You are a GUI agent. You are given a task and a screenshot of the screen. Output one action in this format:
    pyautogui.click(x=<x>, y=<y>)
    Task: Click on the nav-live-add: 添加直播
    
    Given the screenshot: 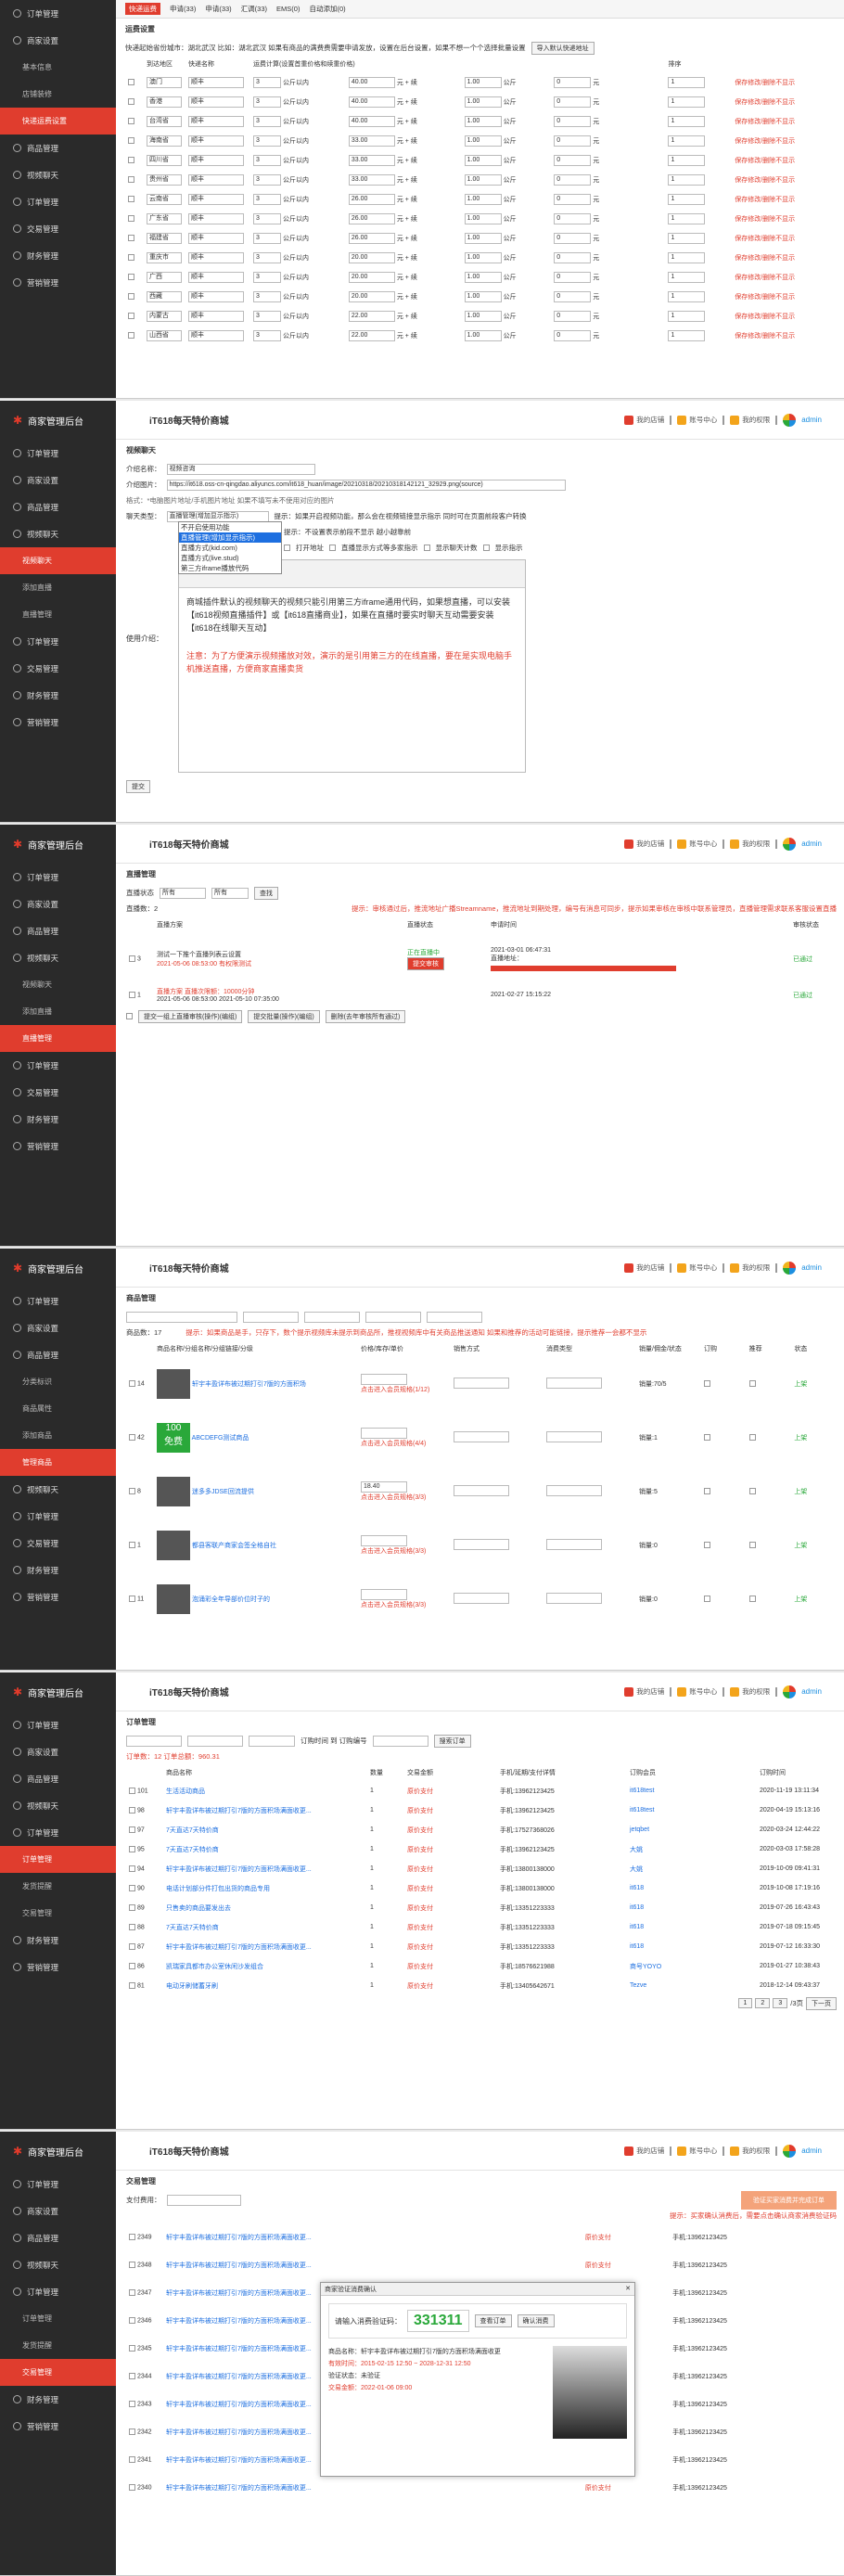 What is the action you would take?
    pyautogui.click(x=58, y=587)
    